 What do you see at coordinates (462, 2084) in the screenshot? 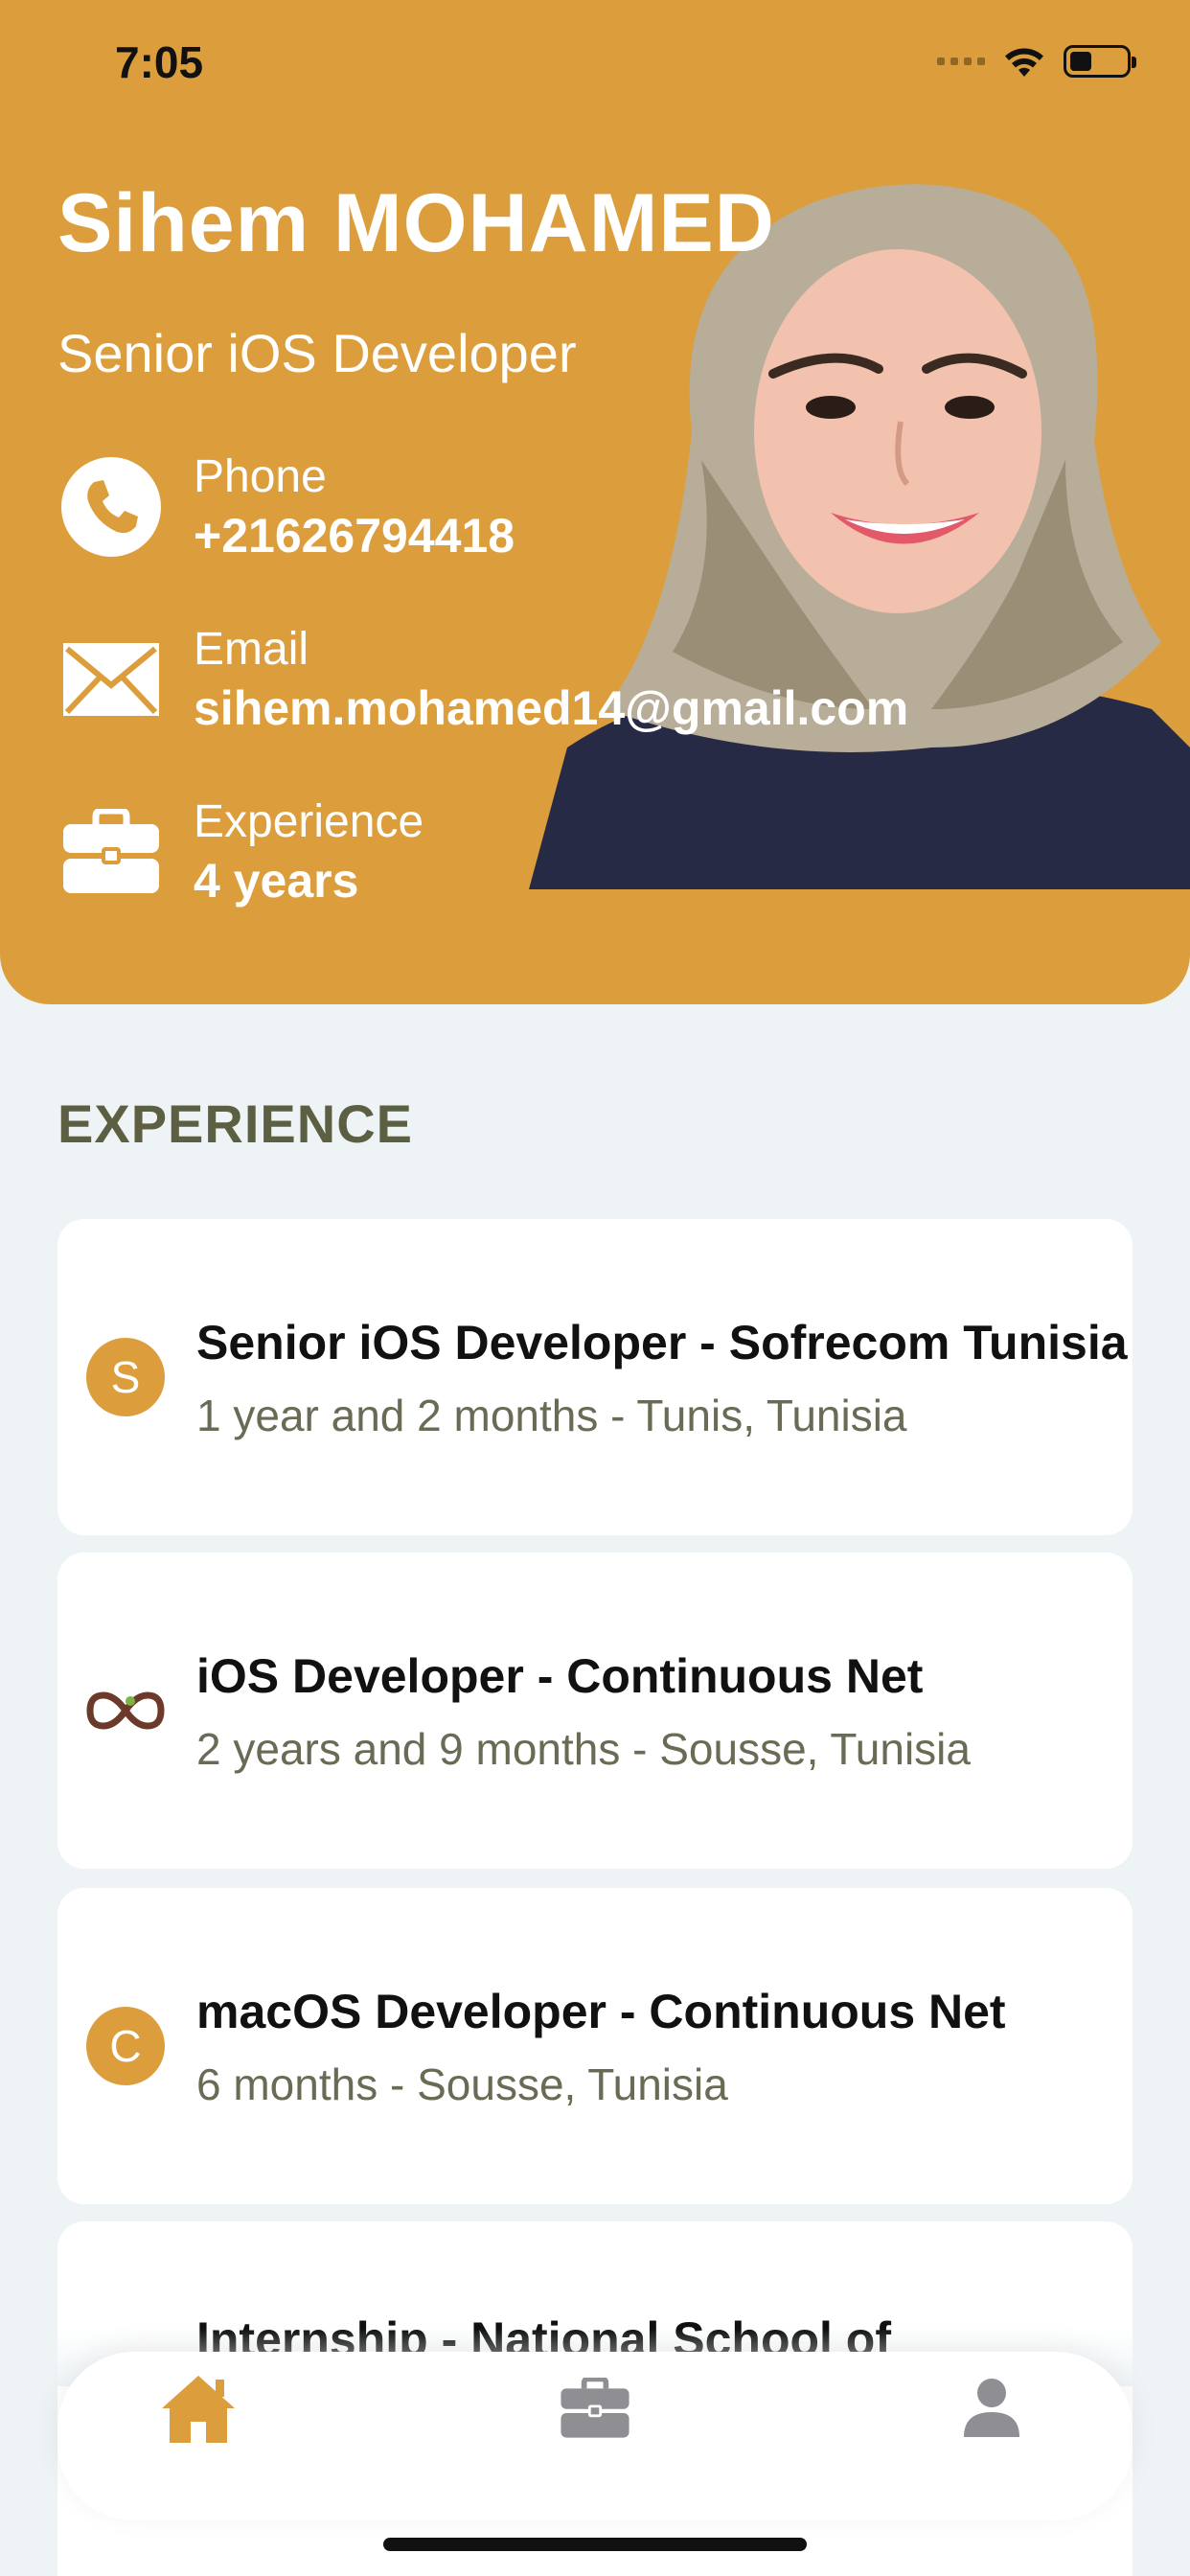
I see `experience-subtitle: 6 months - Sousse, Tunisia` at bounding box center [462, 2084].